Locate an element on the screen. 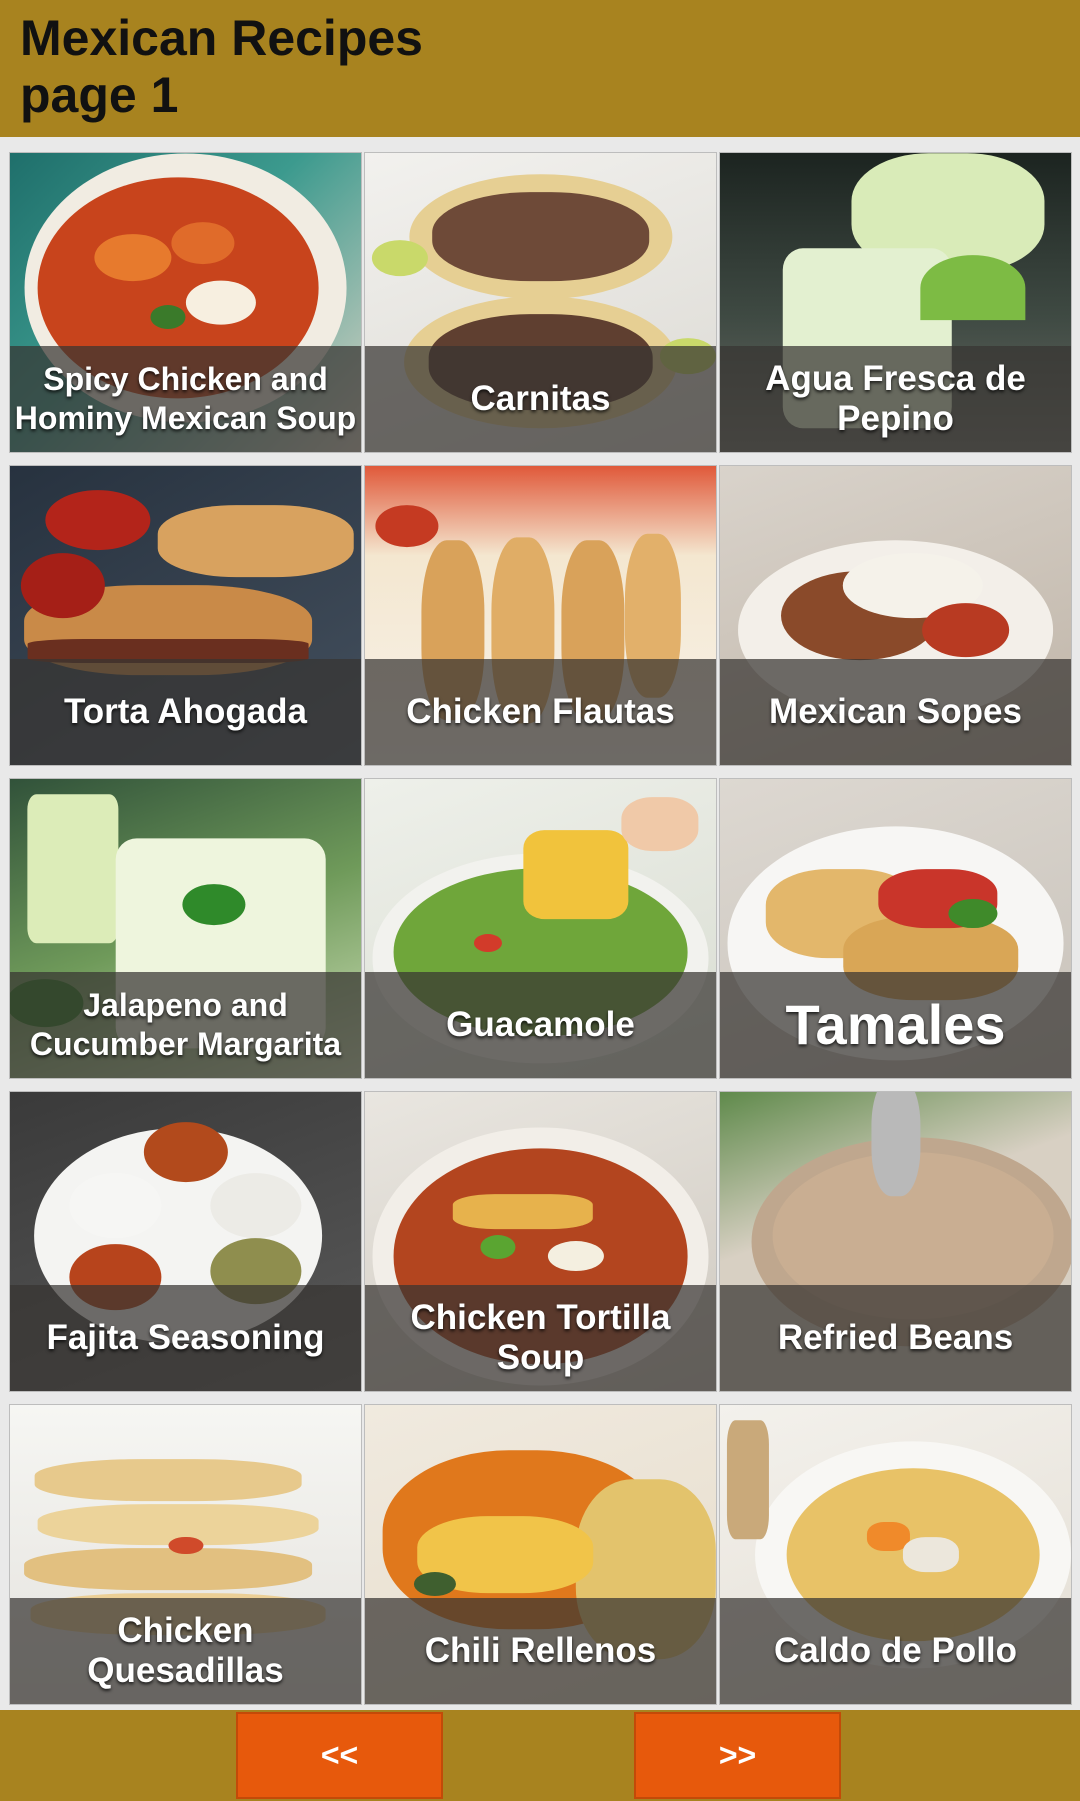 Image resolution: width=1080 pixels, height=1801 pixels. recipe-tile: Chicken Tortilla Soup is located at coordinates (540, 1241).